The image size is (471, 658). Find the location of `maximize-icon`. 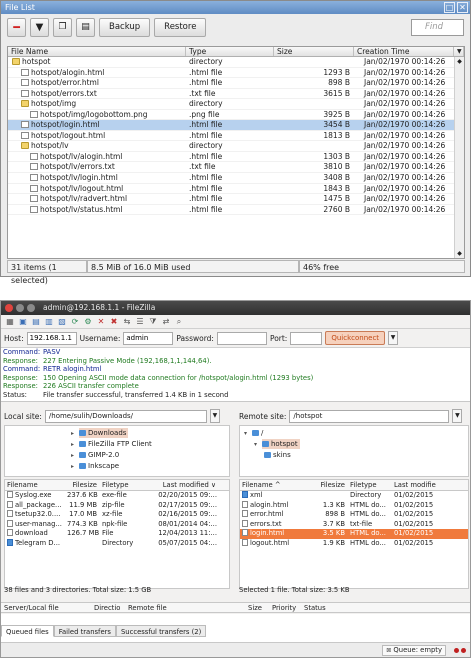

maximize-icon is located at coordinates (31, 308).